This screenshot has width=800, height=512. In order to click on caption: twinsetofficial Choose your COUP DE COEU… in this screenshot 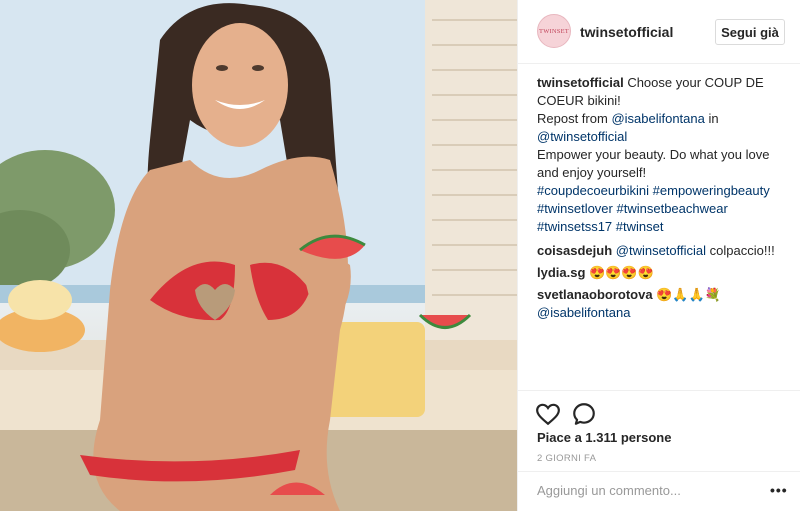, I will do `click(663, 155)`.